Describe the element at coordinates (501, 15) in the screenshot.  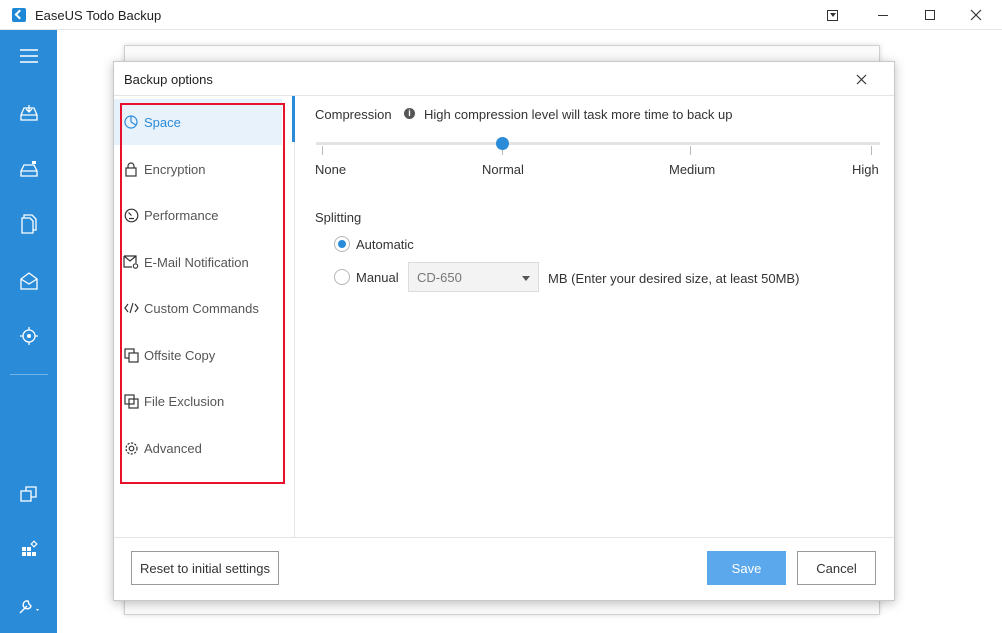
I see `title-bar: EaseUS Todo Backup` at that location.